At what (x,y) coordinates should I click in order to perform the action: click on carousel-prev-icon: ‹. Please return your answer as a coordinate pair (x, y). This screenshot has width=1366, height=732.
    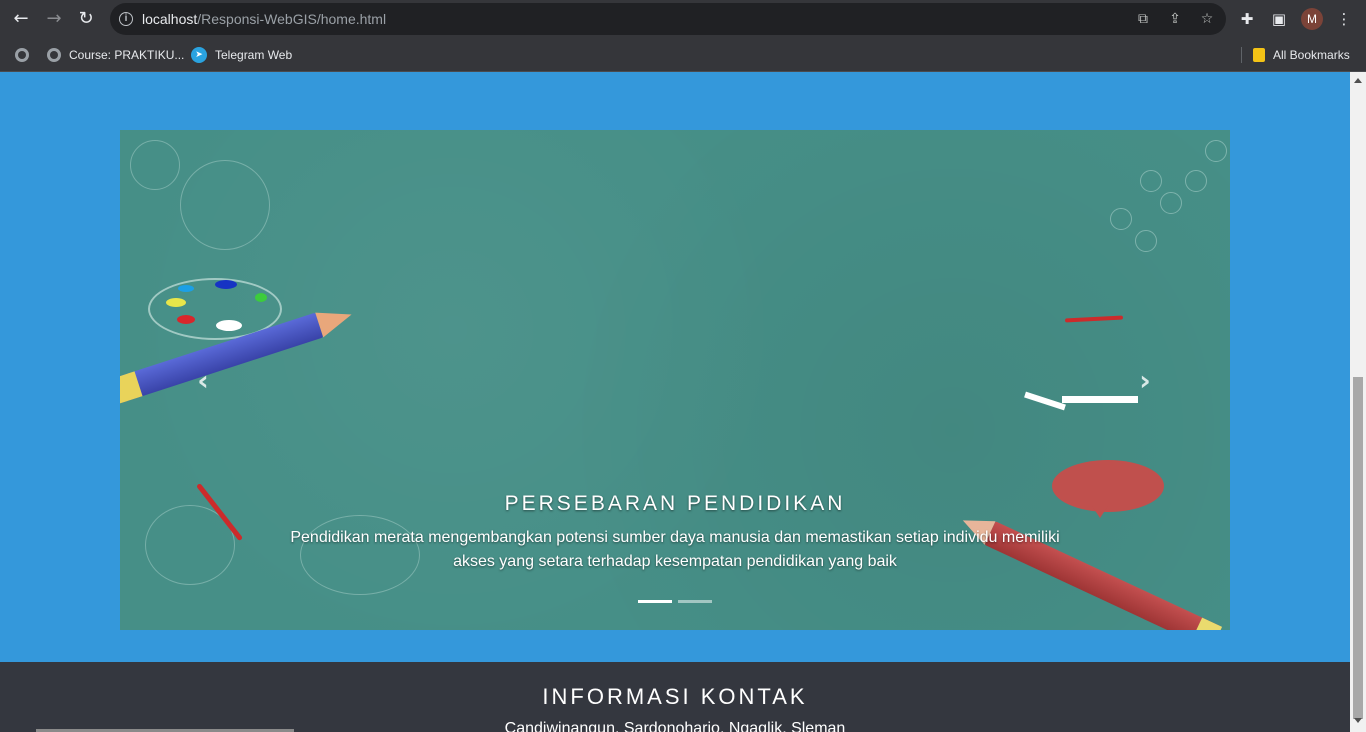
    Looking at the image, I should click on (203, 381).